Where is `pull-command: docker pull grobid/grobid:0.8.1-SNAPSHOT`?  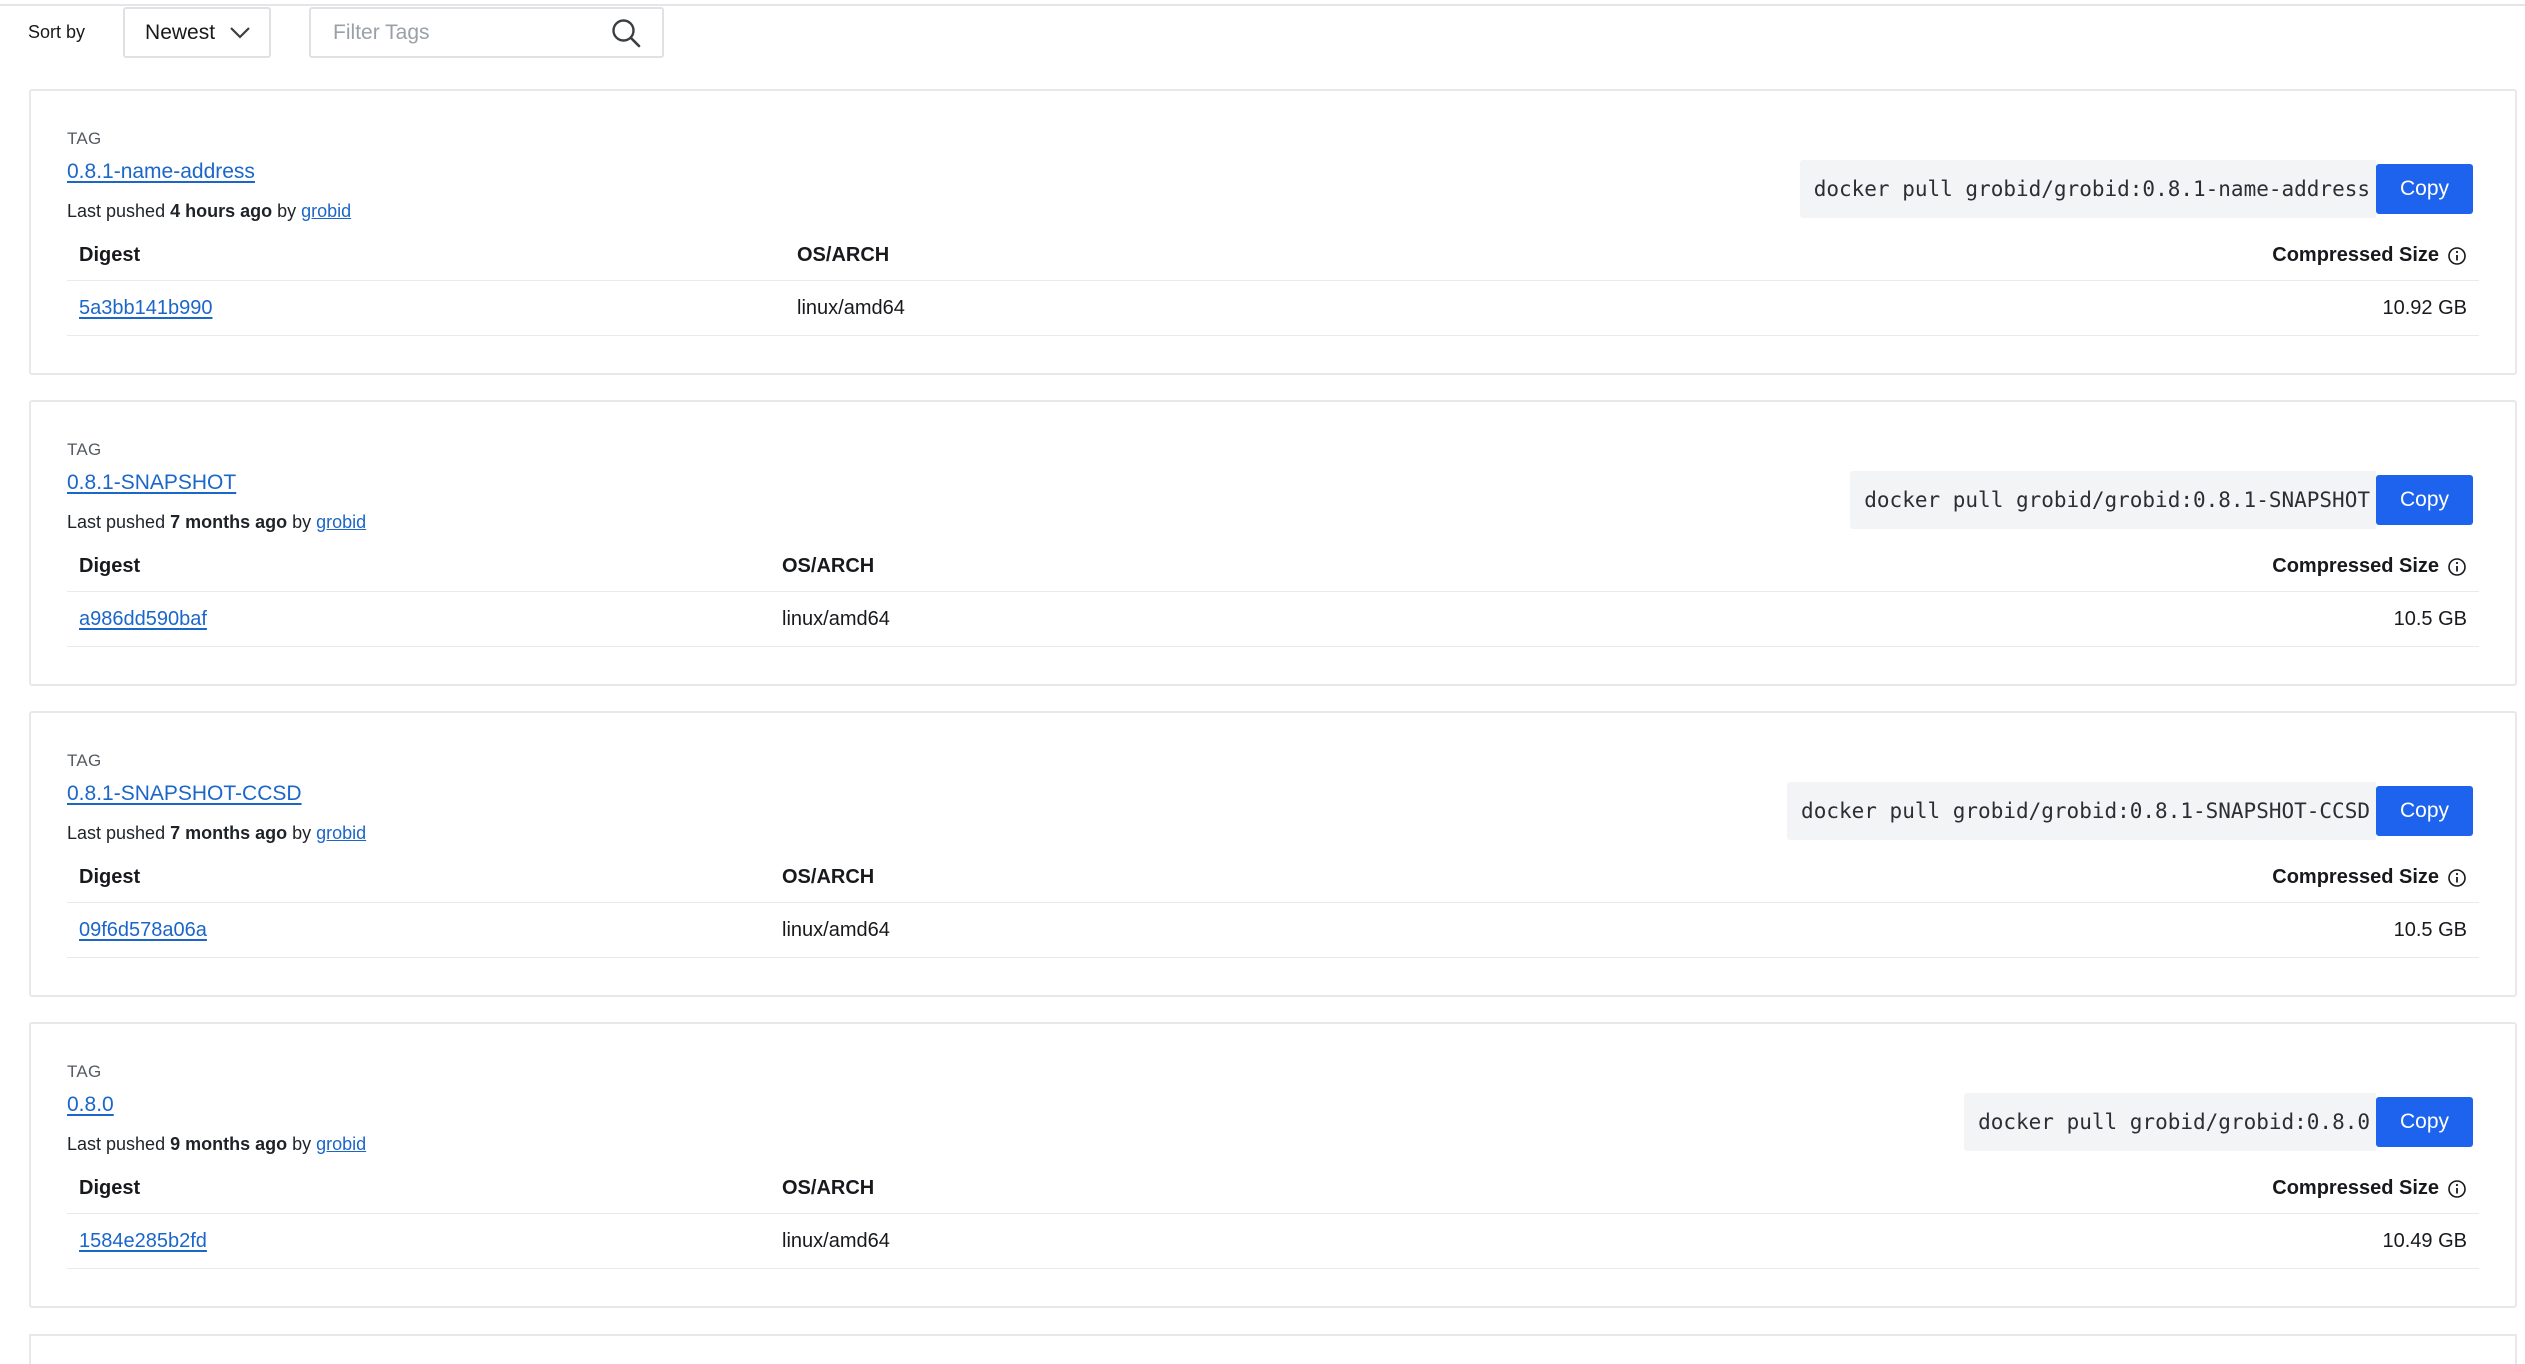
pull-command: docker pull grobid/grobid:0.8.1-SNAPSHOT is located at coordinates (2113, 500).